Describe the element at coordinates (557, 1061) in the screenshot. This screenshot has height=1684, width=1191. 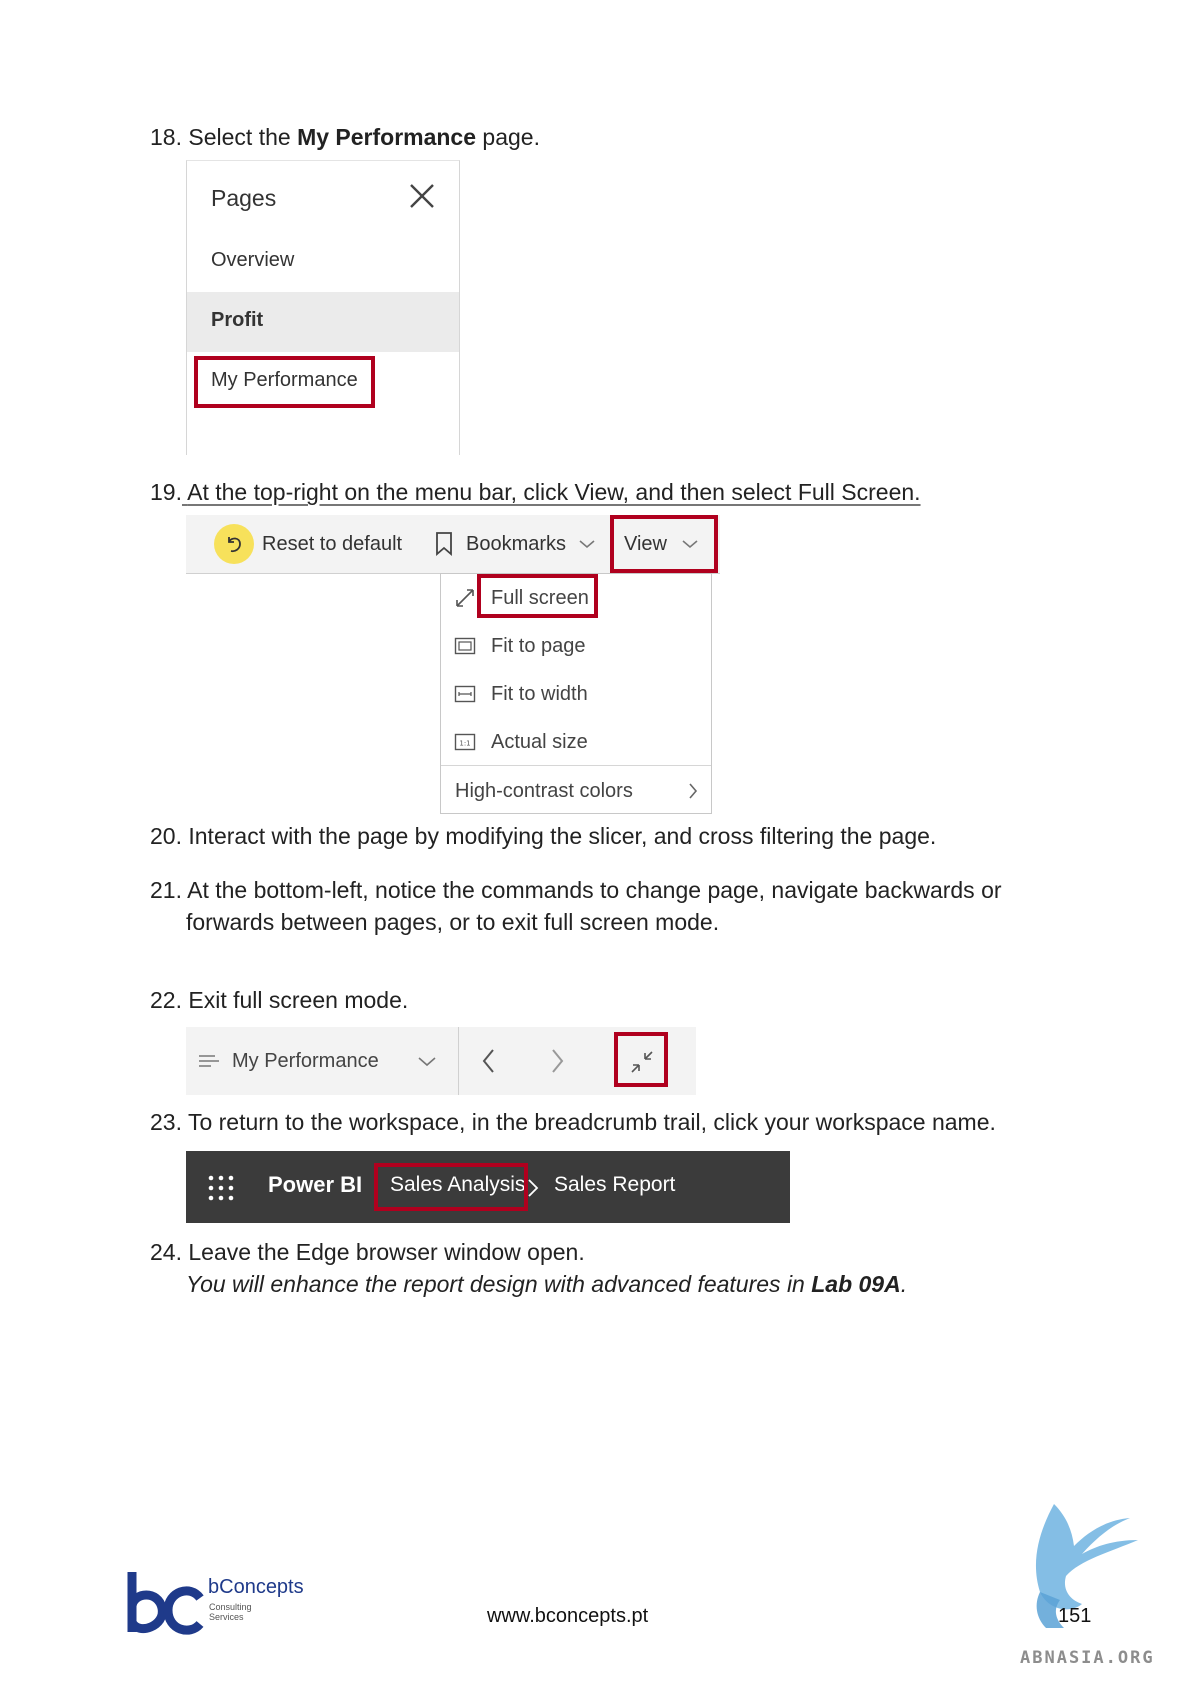
I see `next-page-icon` at that location.